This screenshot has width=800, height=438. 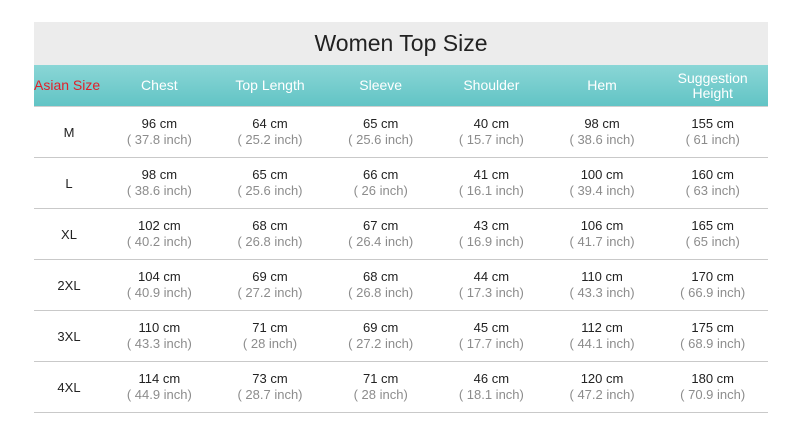 What do you see at coordinates (270, 139) in the screenshot?
I see `inch-value: ( 25.2 inch)` at bounding box center [270, 139].